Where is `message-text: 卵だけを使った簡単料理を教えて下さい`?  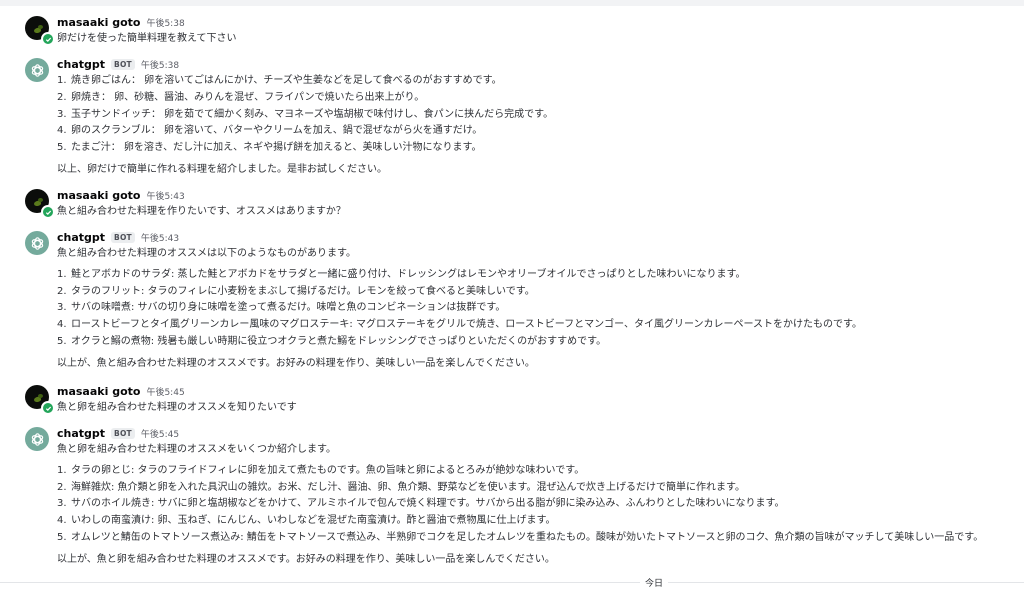 message-text: 卵だけを使った簡単料理を教えて下さい is located at coordinates (147, 38).